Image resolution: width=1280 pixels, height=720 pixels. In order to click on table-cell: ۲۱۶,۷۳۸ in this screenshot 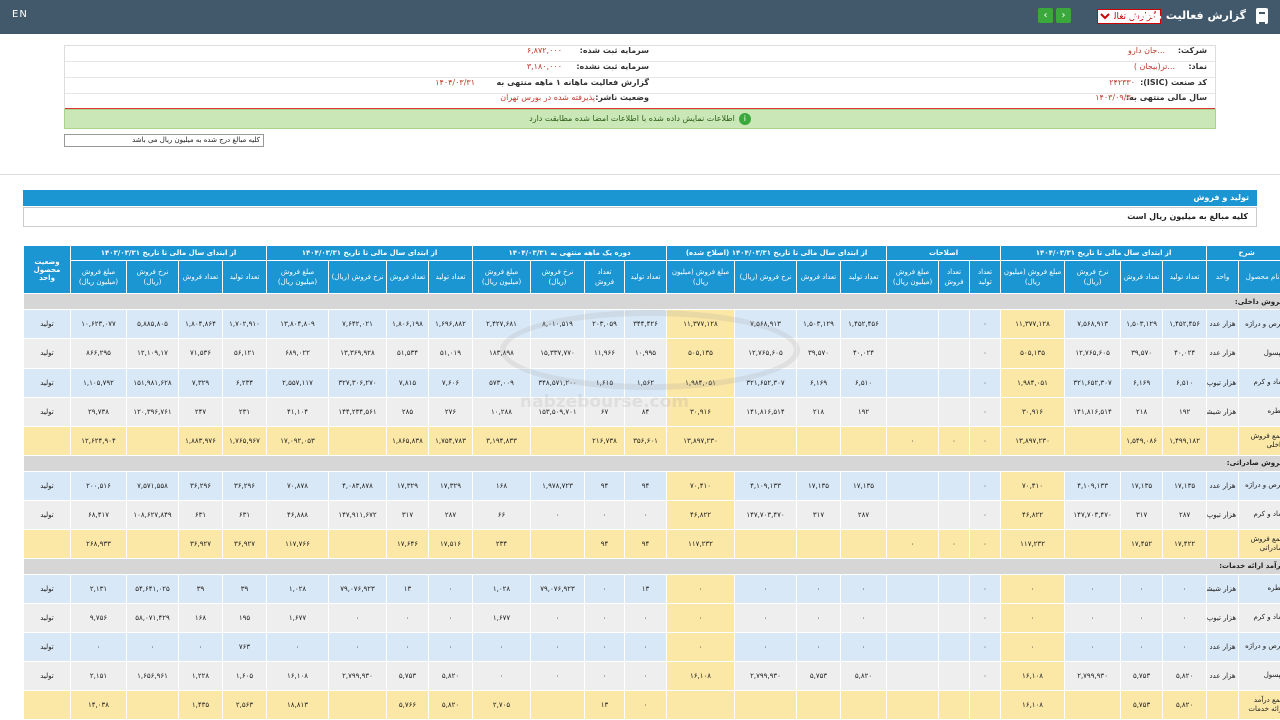, I will do `click(605, 440)`.